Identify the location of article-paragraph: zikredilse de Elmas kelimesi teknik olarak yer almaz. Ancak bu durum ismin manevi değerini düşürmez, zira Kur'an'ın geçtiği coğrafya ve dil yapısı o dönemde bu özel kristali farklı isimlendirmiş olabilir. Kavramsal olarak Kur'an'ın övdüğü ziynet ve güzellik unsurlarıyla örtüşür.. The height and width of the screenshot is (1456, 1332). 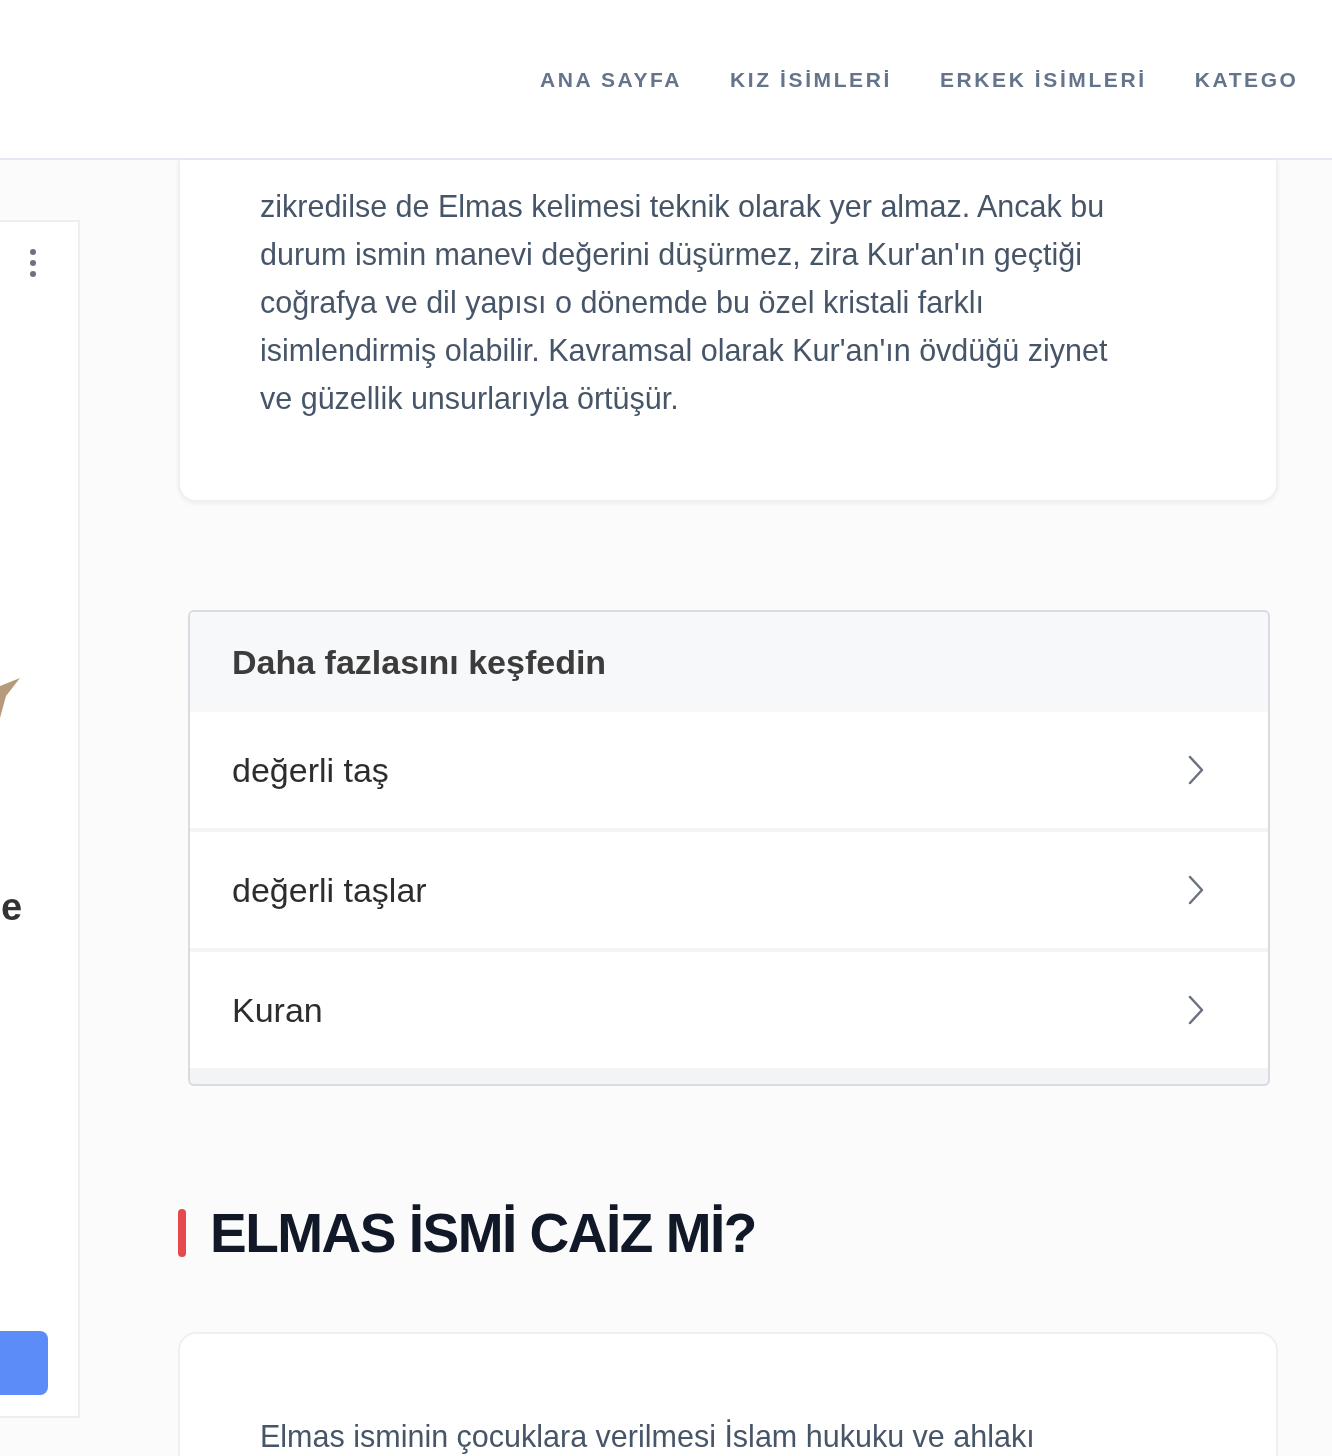
(684, 303).